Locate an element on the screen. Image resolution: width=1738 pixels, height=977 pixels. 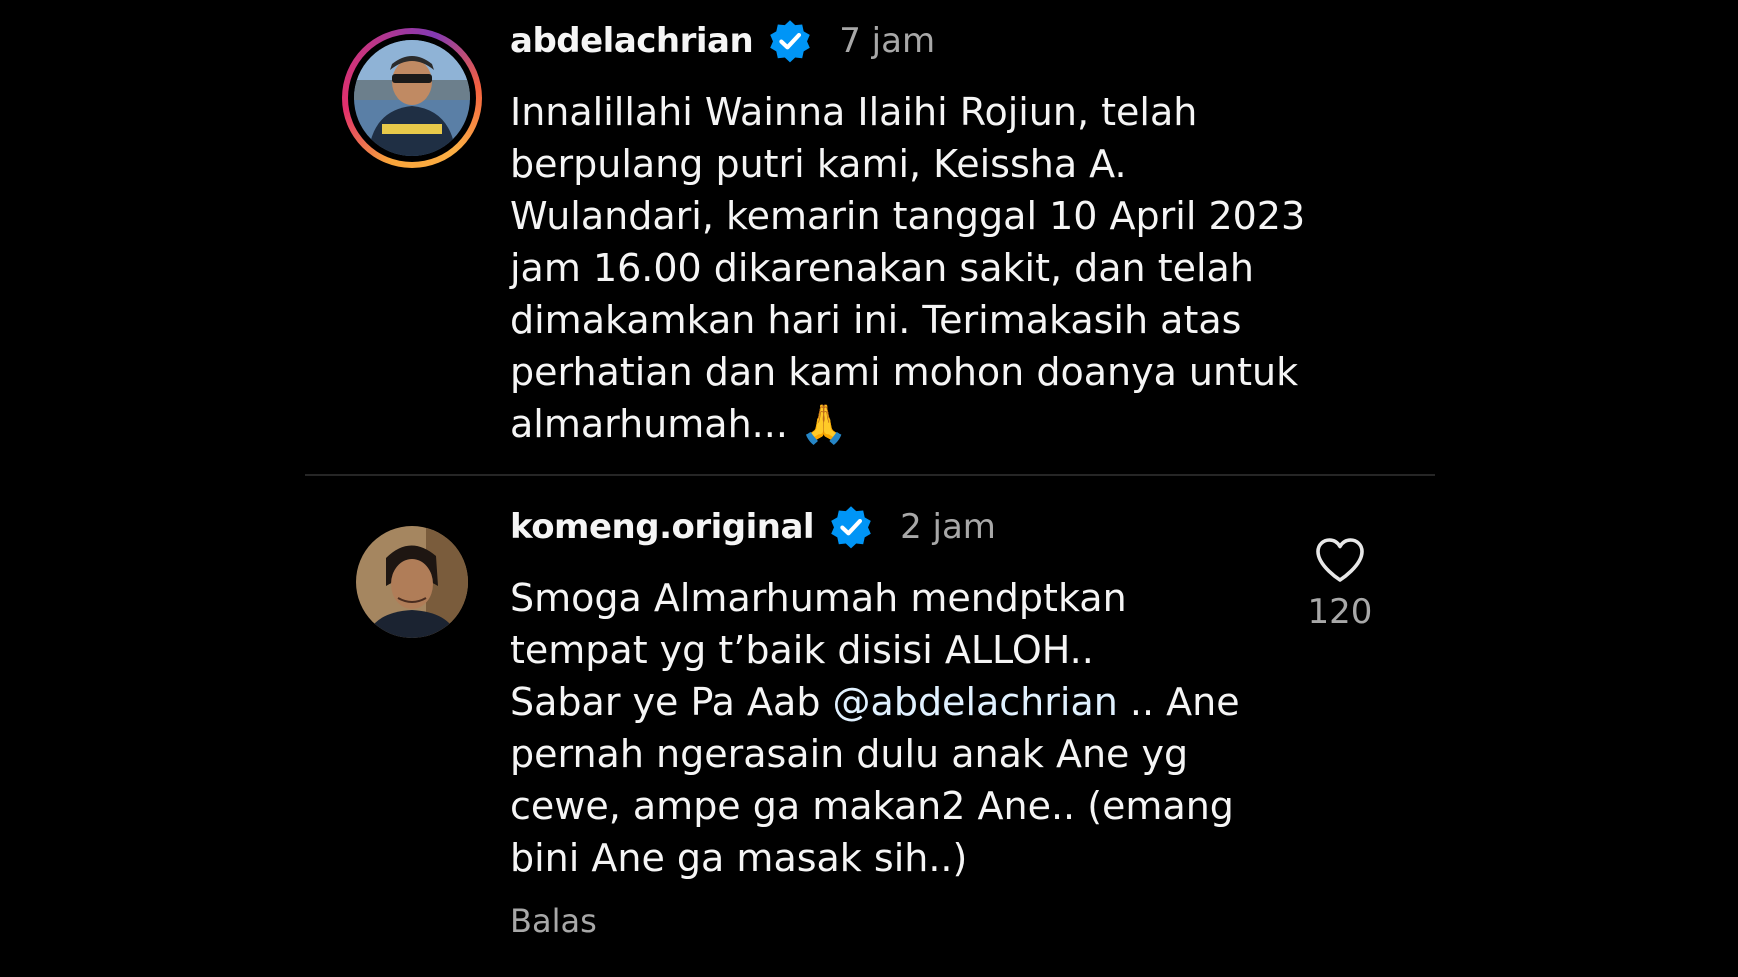
reply-button: Balas is located at coordinates (553, 921).